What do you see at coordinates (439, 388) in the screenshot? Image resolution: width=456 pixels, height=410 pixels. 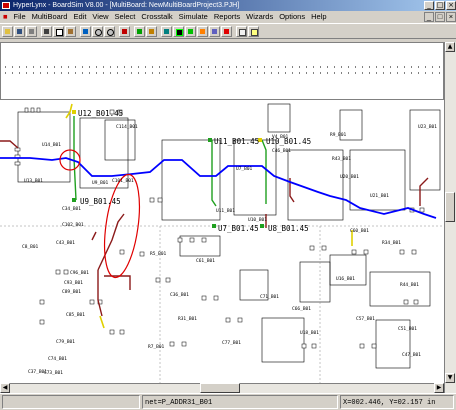 I see `scroll-right-icon: ▶` at bounding box center [439, 388].